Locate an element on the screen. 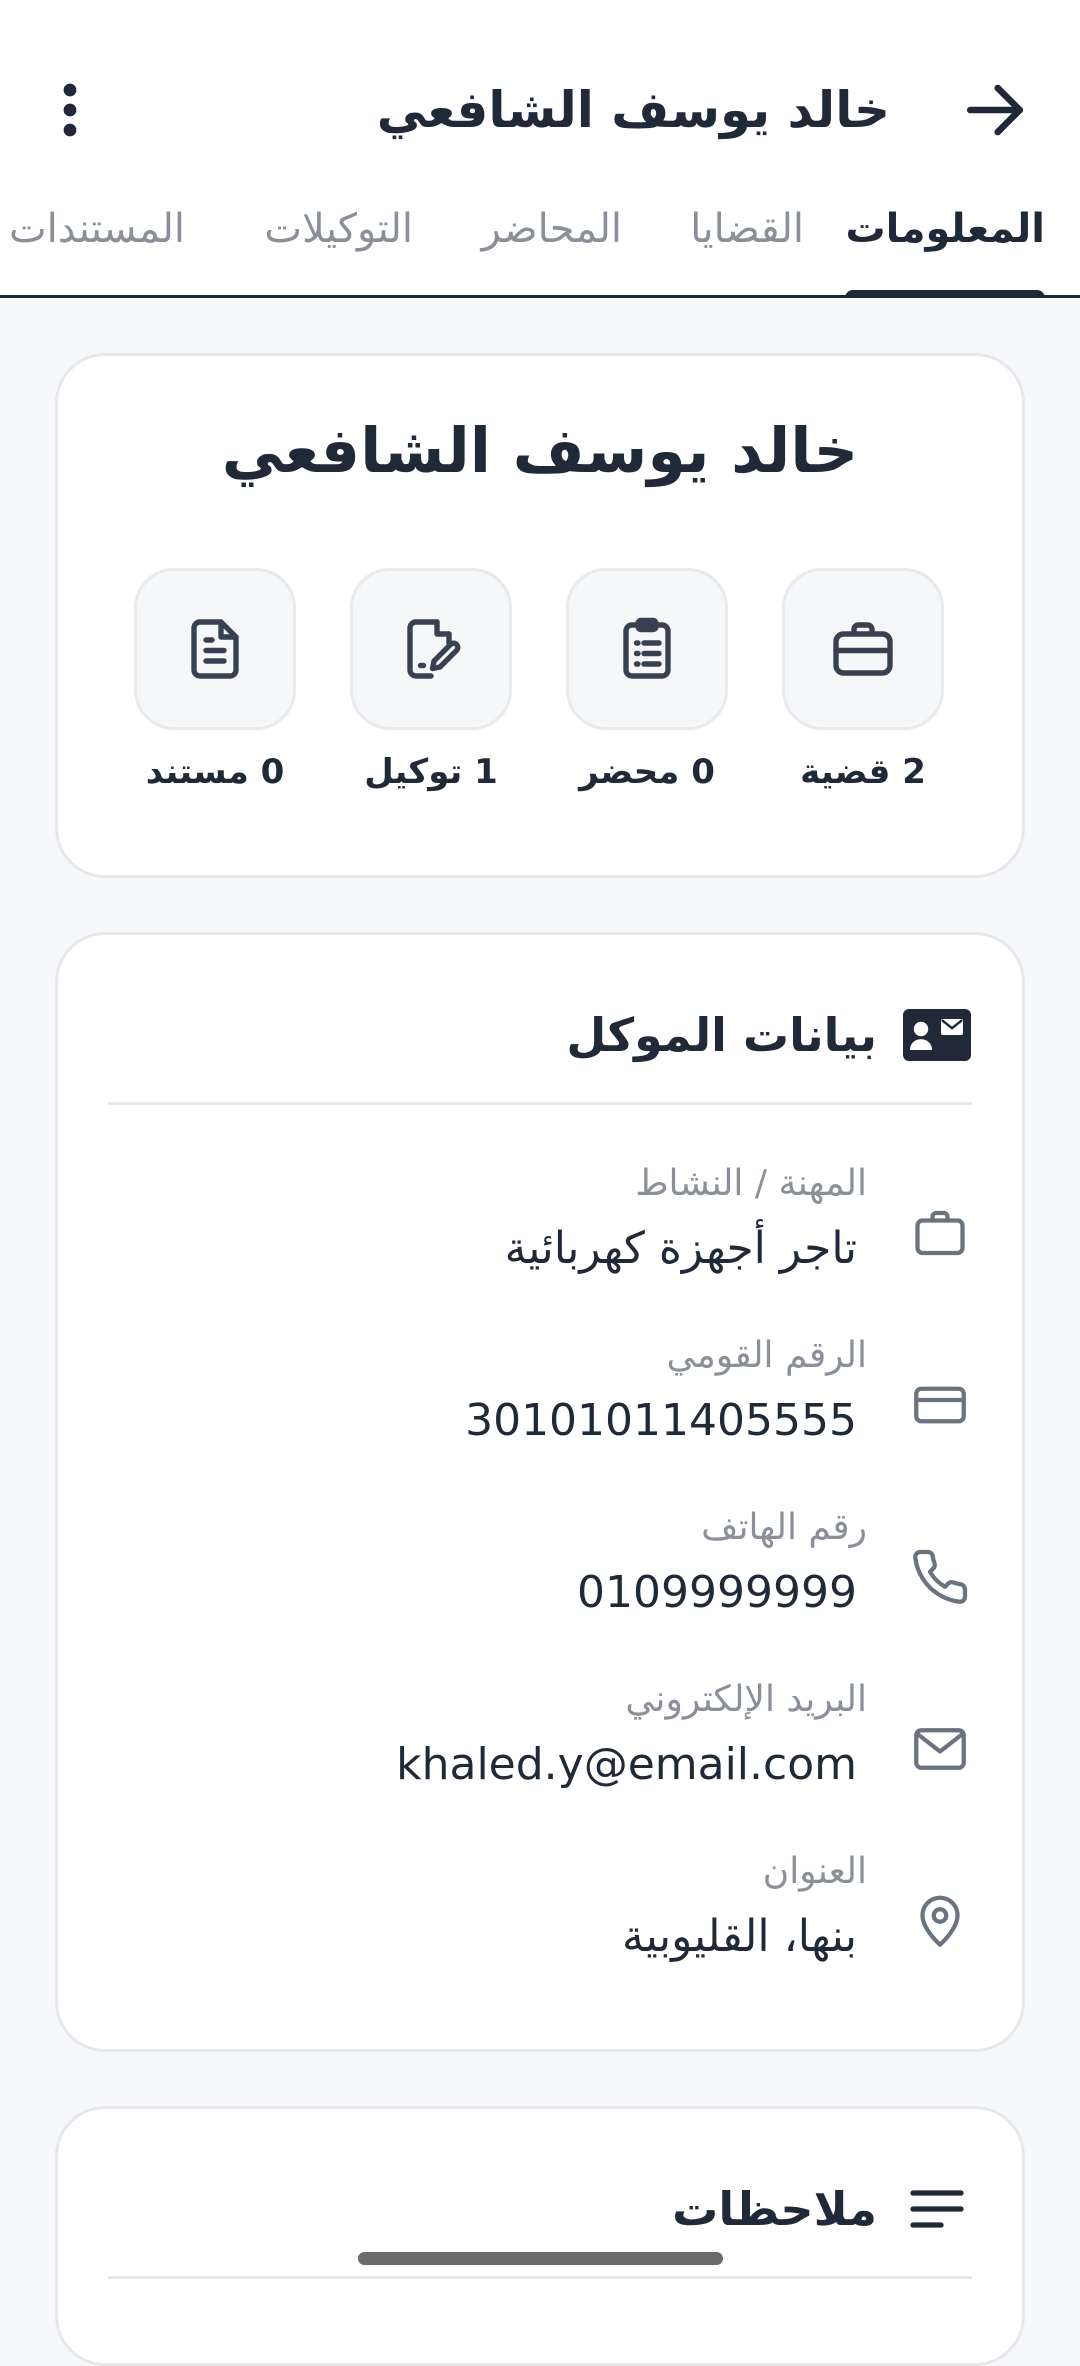 The image size is (1080, 2366). stat-label: 0 مستند is located at coordinates (215, 772).